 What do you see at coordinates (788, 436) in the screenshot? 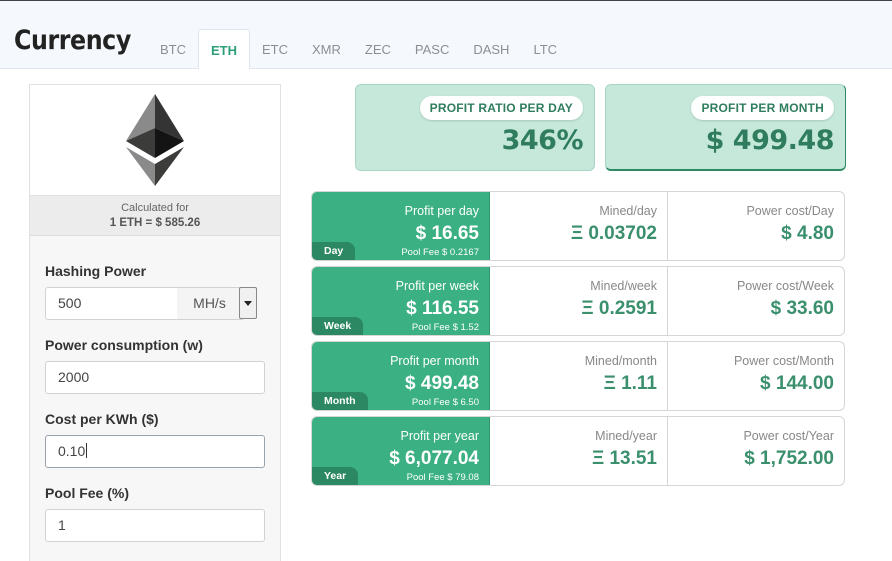
I see `power-cost-label: Power cost/Year` at bounding box center [788, 436].